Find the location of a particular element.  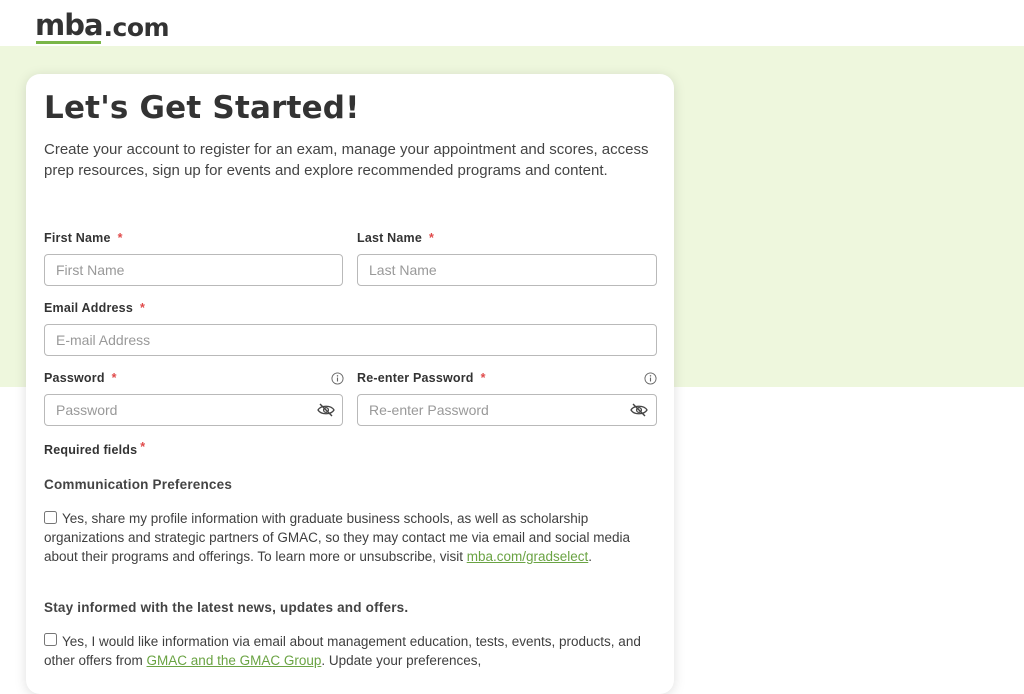

email-label: Email Address * is located at coordinates (95, 308).